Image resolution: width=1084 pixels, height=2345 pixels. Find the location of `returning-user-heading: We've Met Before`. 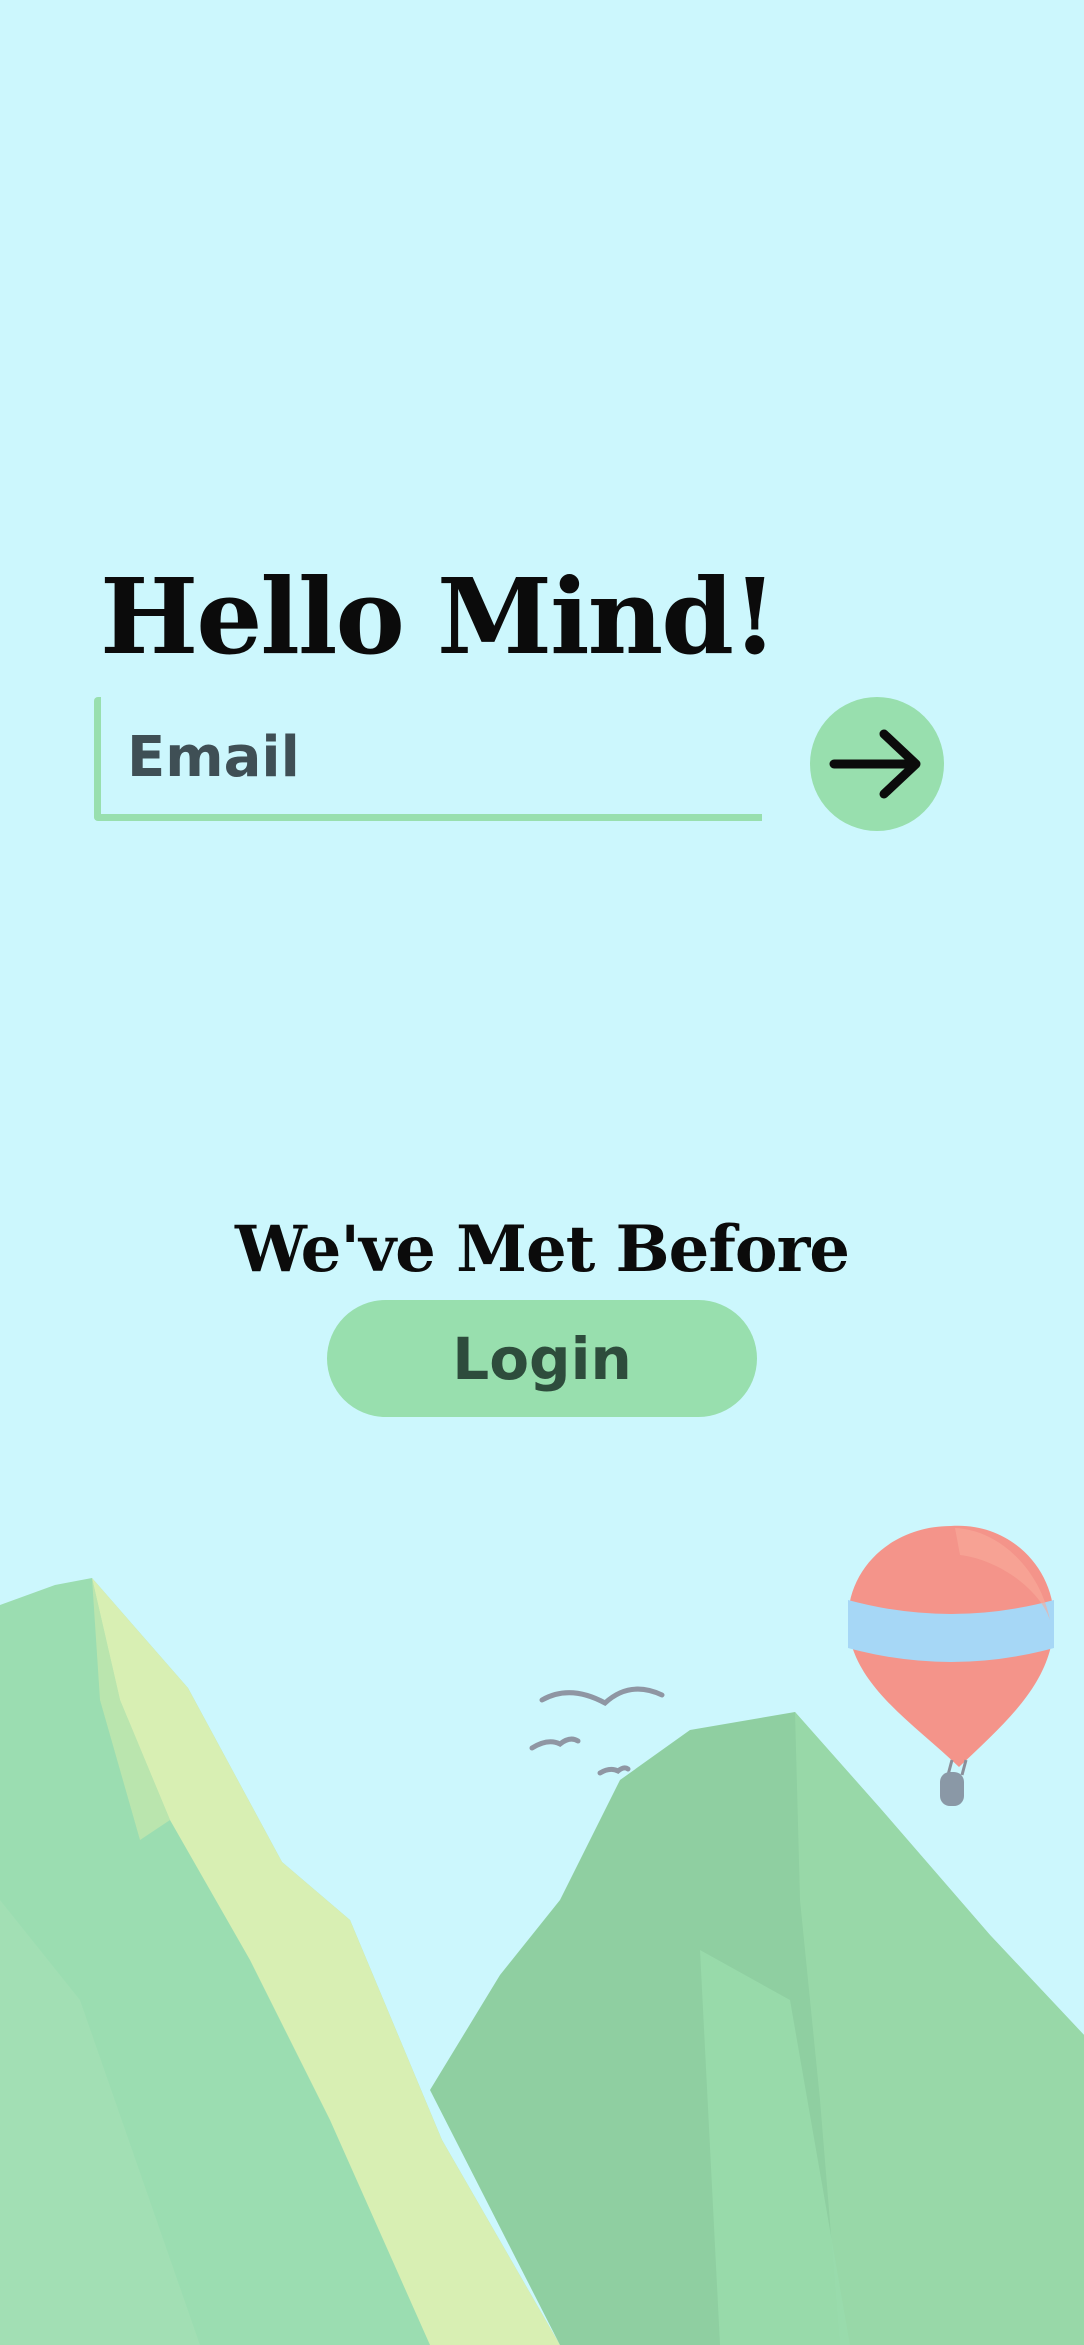

returning-user-heading: We've Met Before is located at coordinates (542, 1249).